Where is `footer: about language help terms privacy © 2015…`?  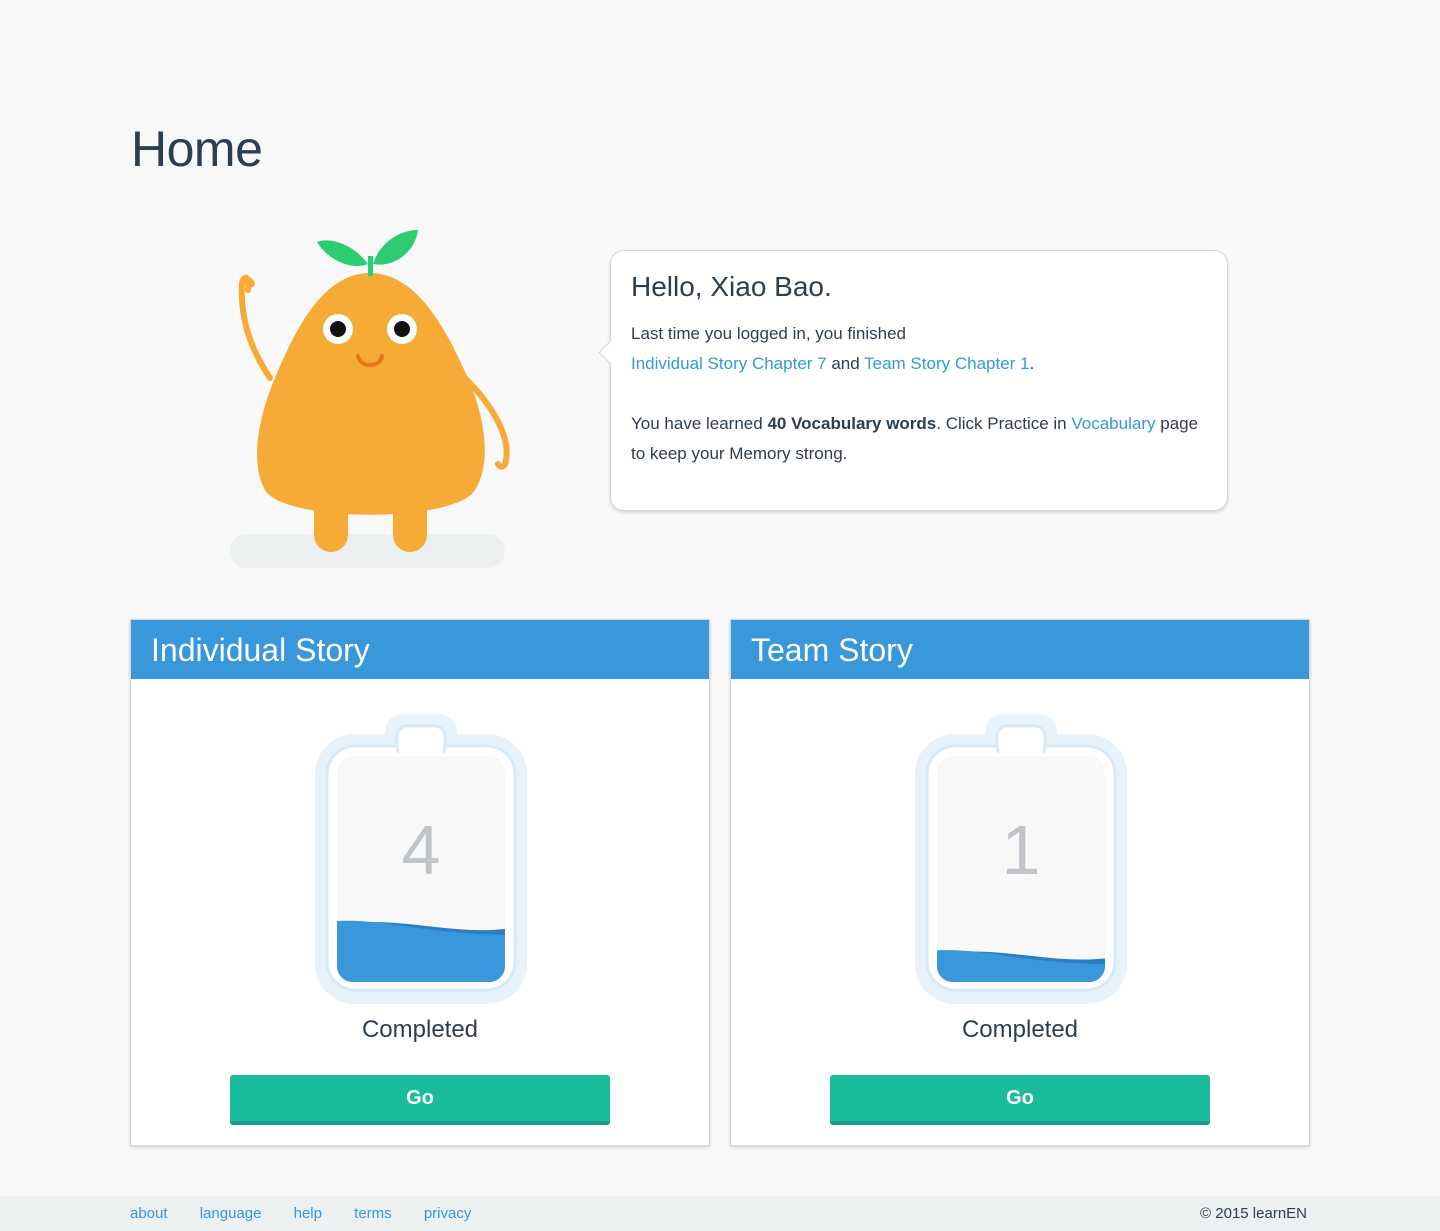 footer: about language help terms privacy © 2015… is located at coordinates (720, 1213).